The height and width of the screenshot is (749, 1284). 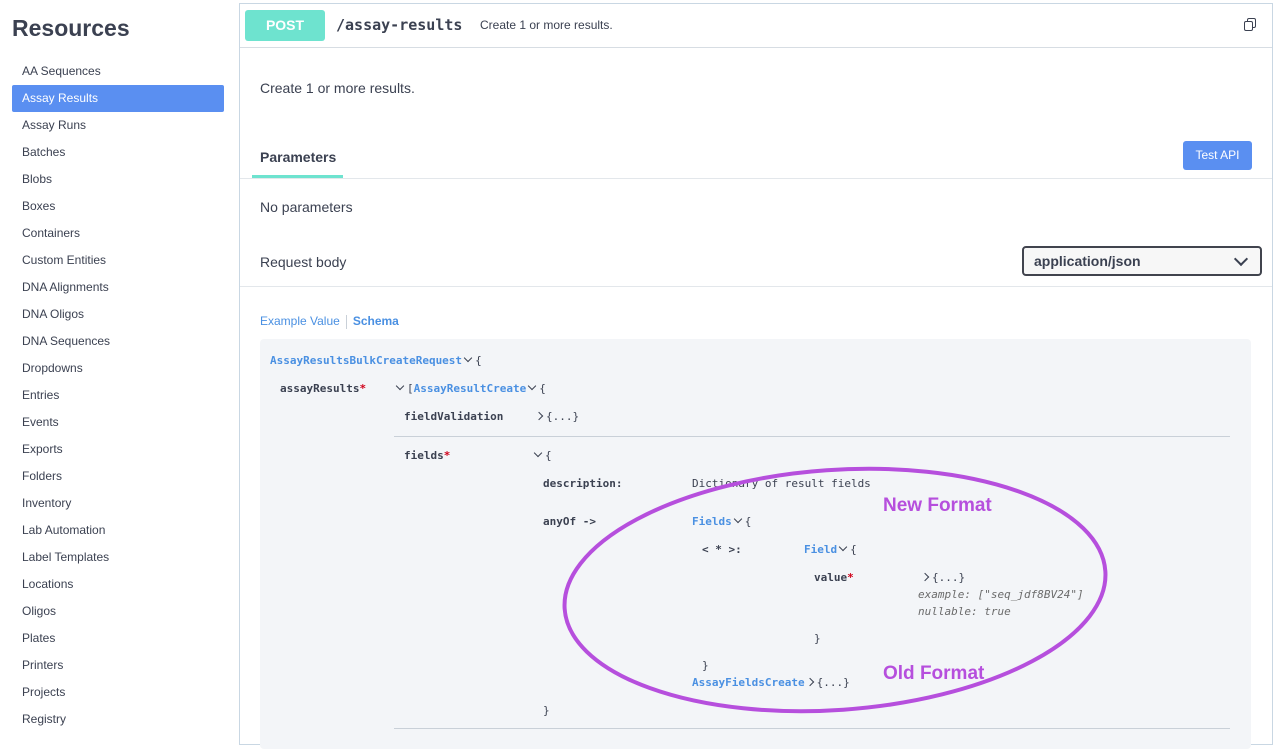 I want to click on annotation-ellipse, so click(x=835, y=590).